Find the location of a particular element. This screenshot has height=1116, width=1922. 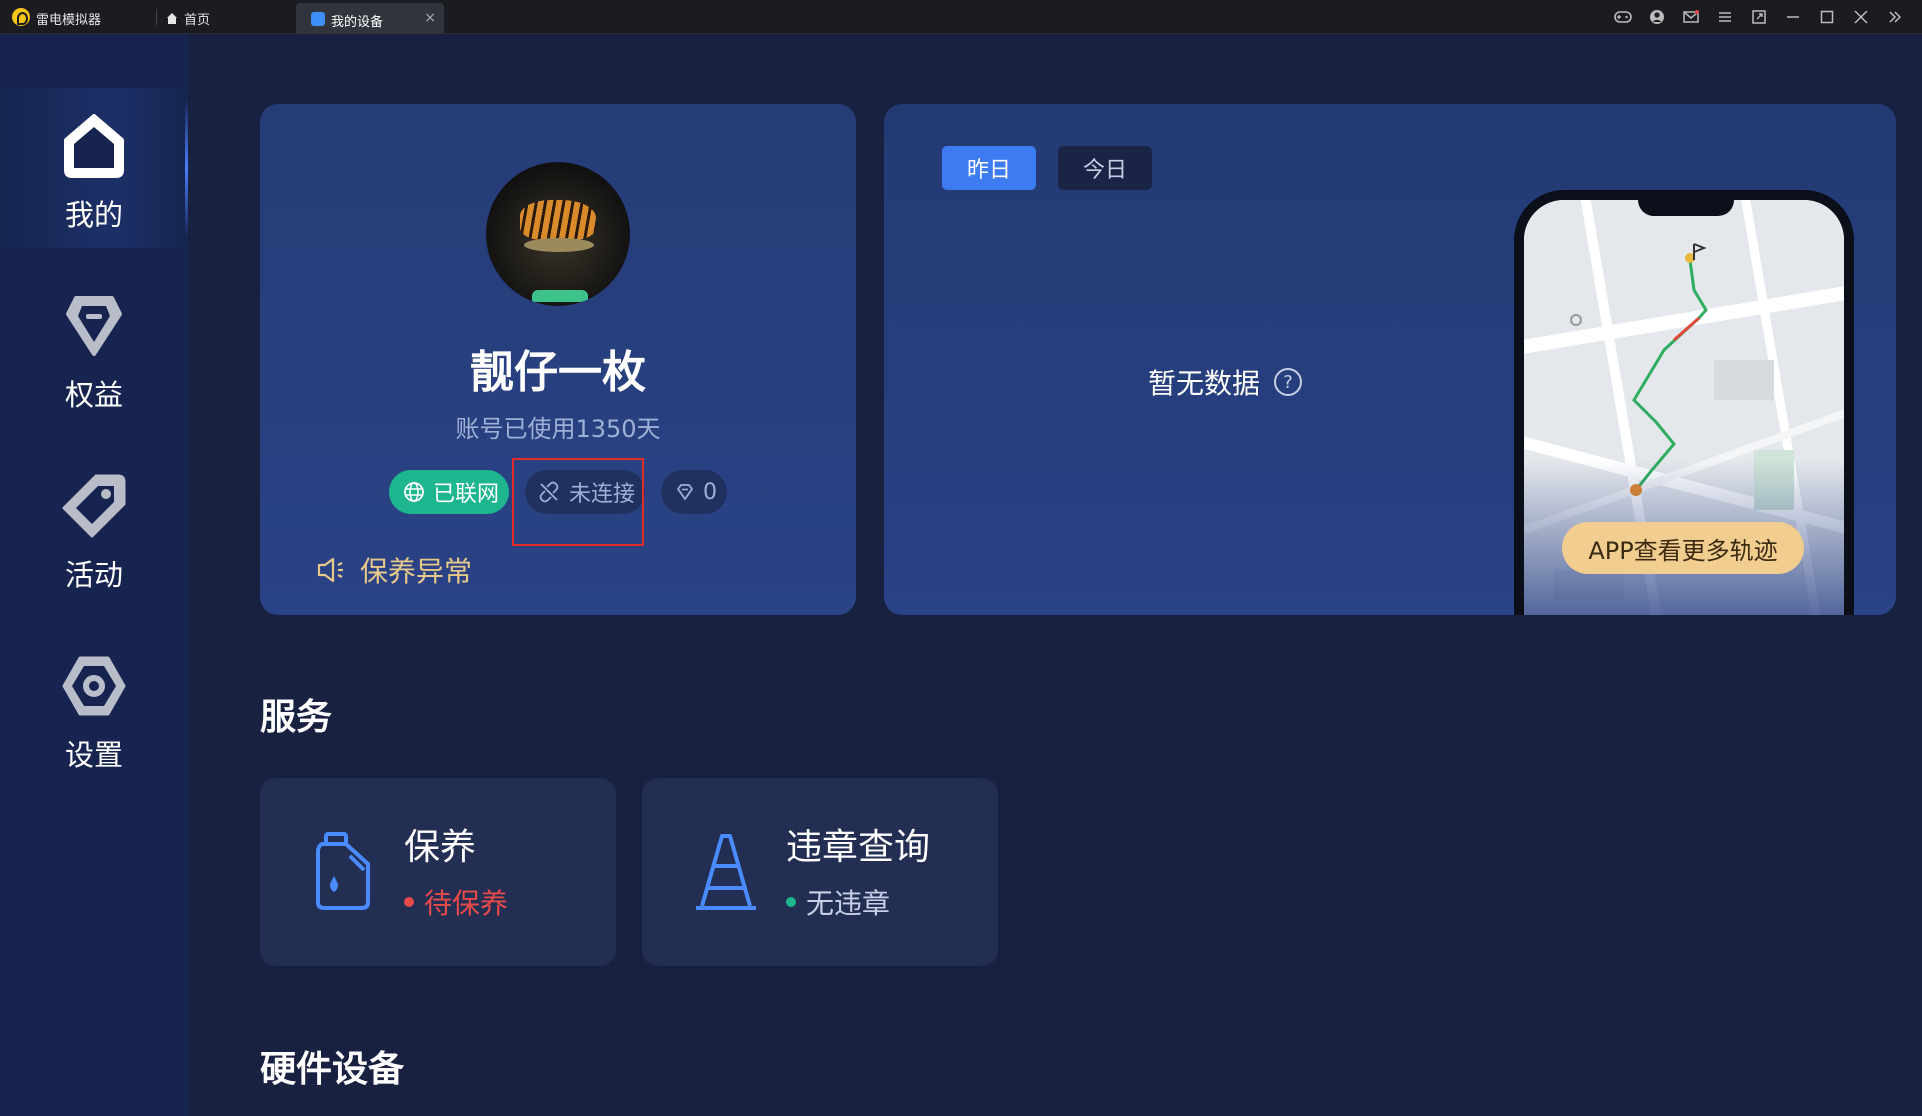

service-status: 待保养 is located at coordinates (456, 902).